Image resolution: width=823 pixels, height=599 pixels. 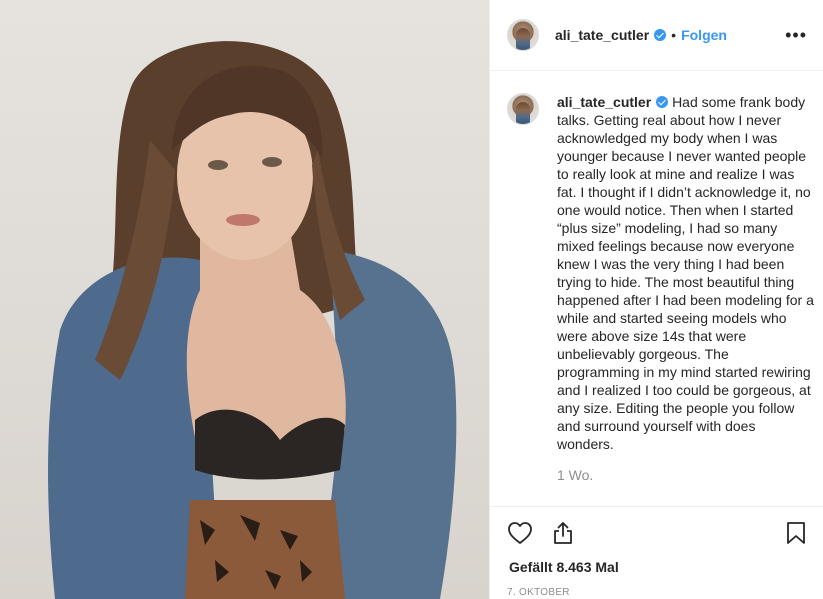 I want to click on likes-count: Gefällt 8.463 Mal, so click(x=564, y=567).